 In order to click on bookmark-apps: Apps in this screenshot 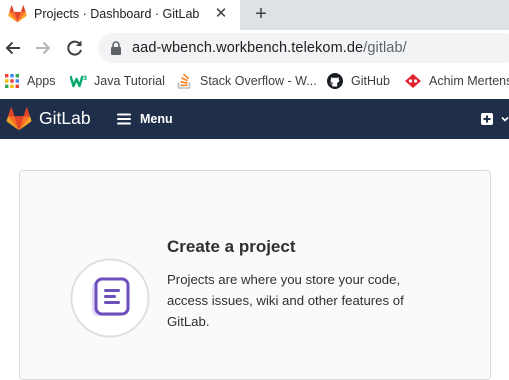, I will do `click(30, 81)`.